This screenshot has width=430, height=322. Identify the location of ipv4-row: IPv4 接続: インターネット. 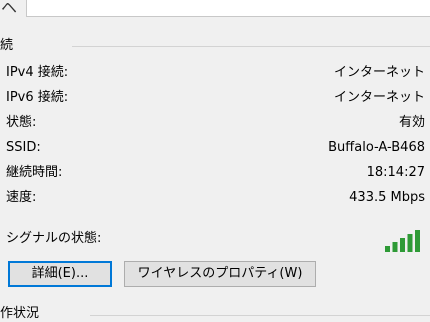
(215, 73).